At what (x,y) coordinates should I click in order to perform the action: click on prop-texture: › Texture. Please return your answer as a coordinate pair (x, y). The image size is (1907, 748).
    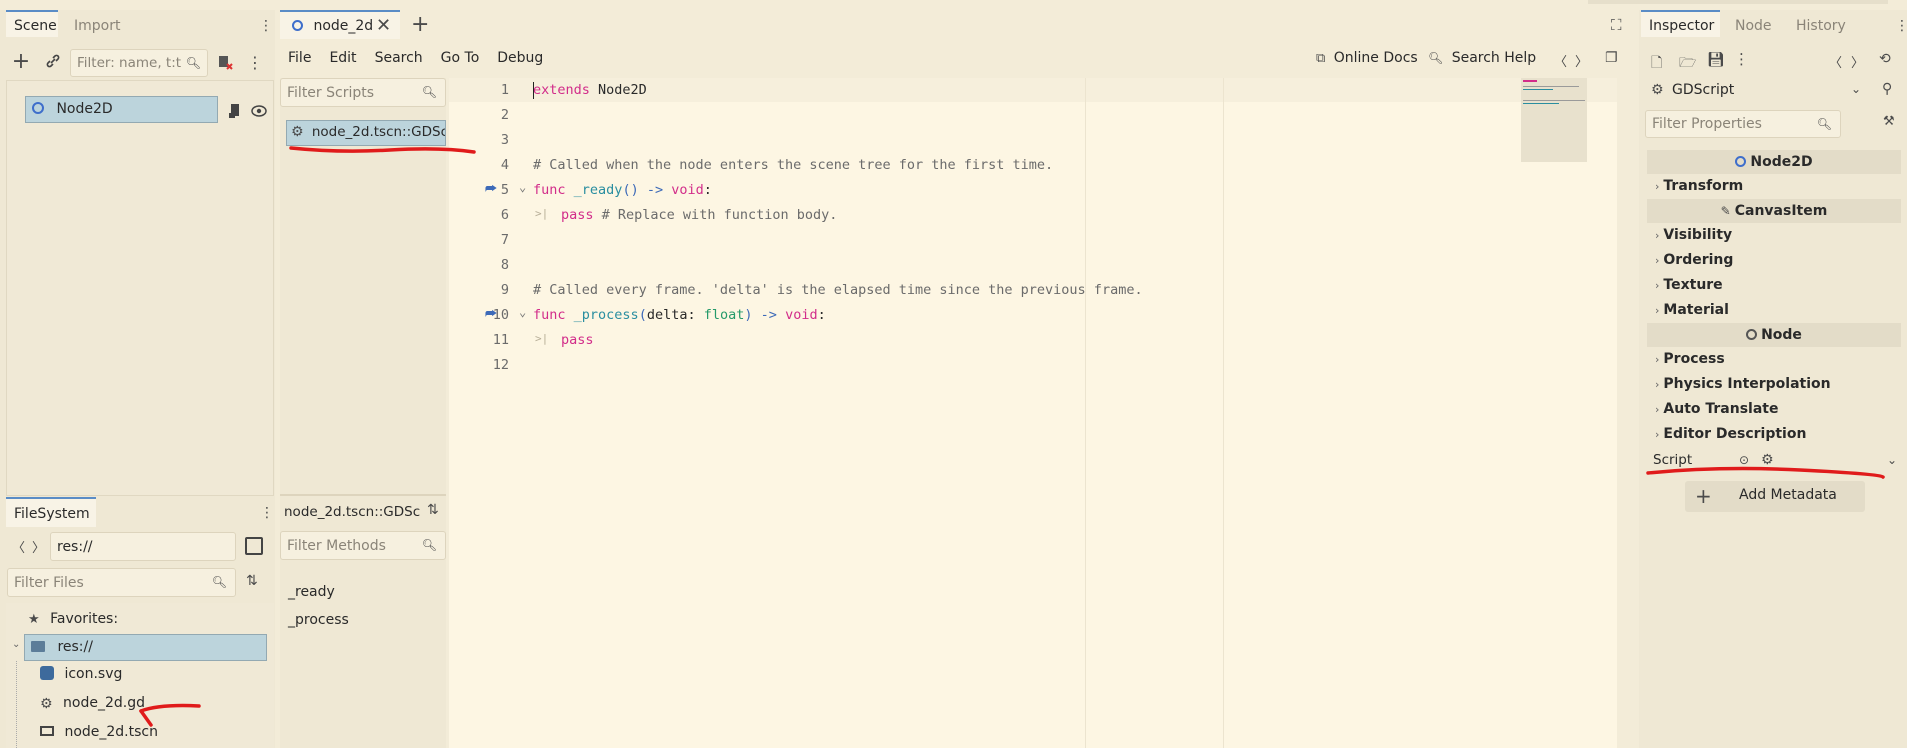
    Looking at the image, I should click on (1774, 285).